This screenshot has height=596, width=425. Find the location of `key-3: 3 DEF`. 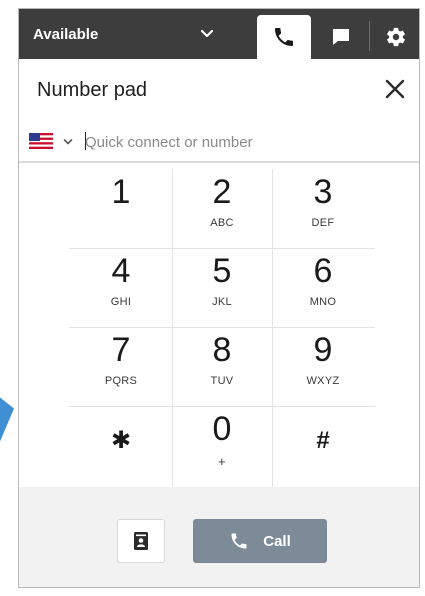

key-3: 3 DEF is located at coordinates (323, 208).